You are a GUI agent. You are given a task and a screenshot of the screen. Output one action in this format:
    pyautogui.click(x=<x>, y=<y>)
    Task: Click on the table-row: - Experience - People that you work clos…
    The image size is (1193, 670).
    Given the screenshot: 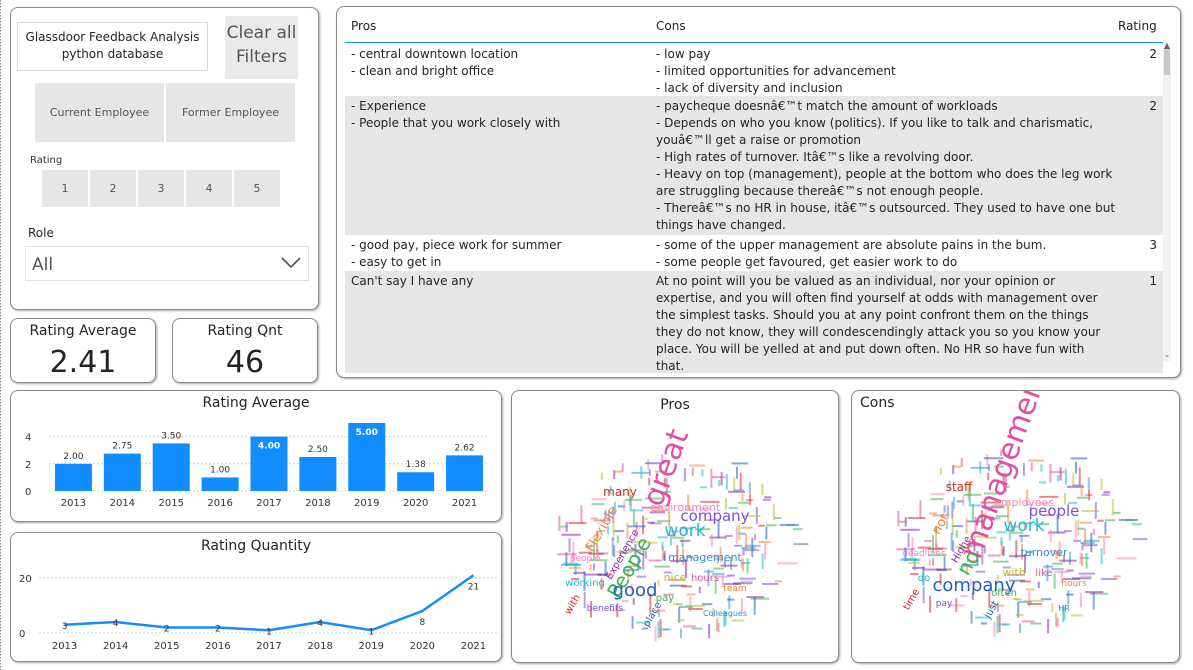 What is the action you would take?
    pyautogui.click(x=754, y=165)
    